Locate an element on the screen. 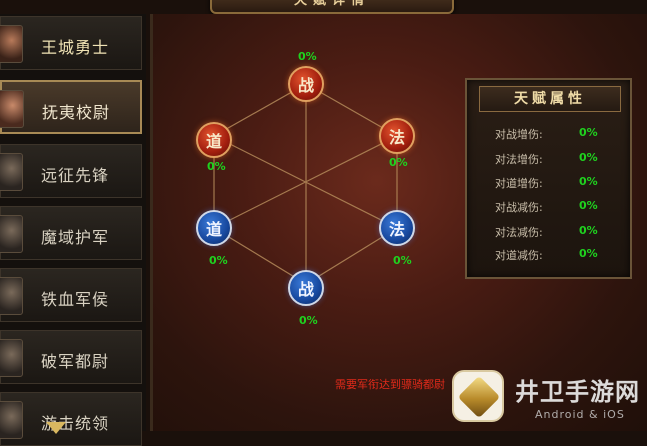  rank-item-moyu: 魔域护军 is located at coordinates (71, 233).